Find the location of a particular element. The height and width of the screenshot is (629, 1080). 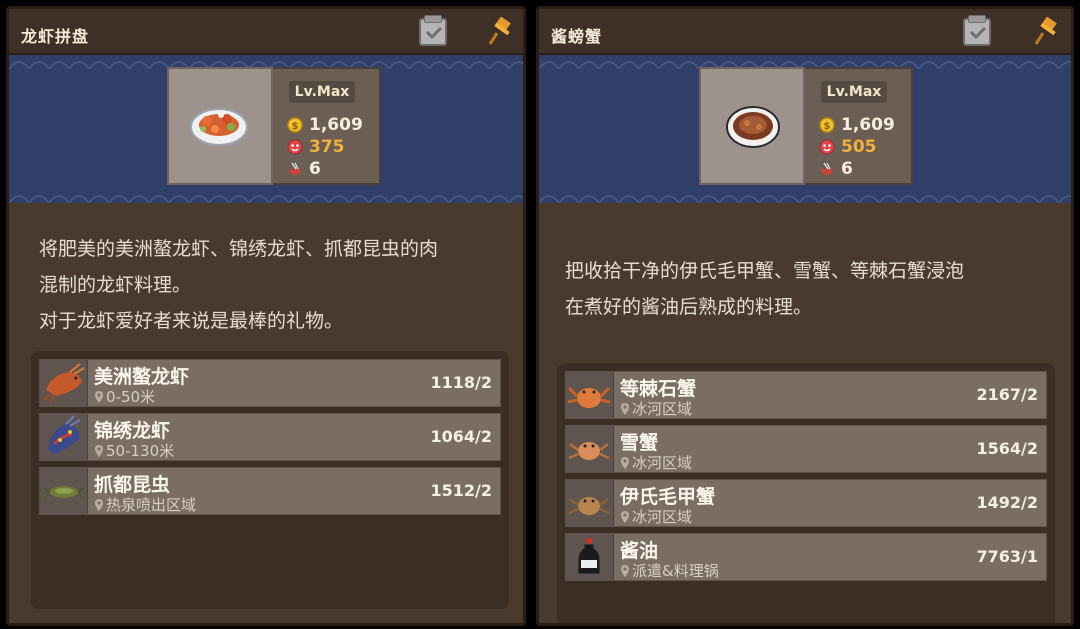

hairy-crab-icon is located at coordinates (590, 503).